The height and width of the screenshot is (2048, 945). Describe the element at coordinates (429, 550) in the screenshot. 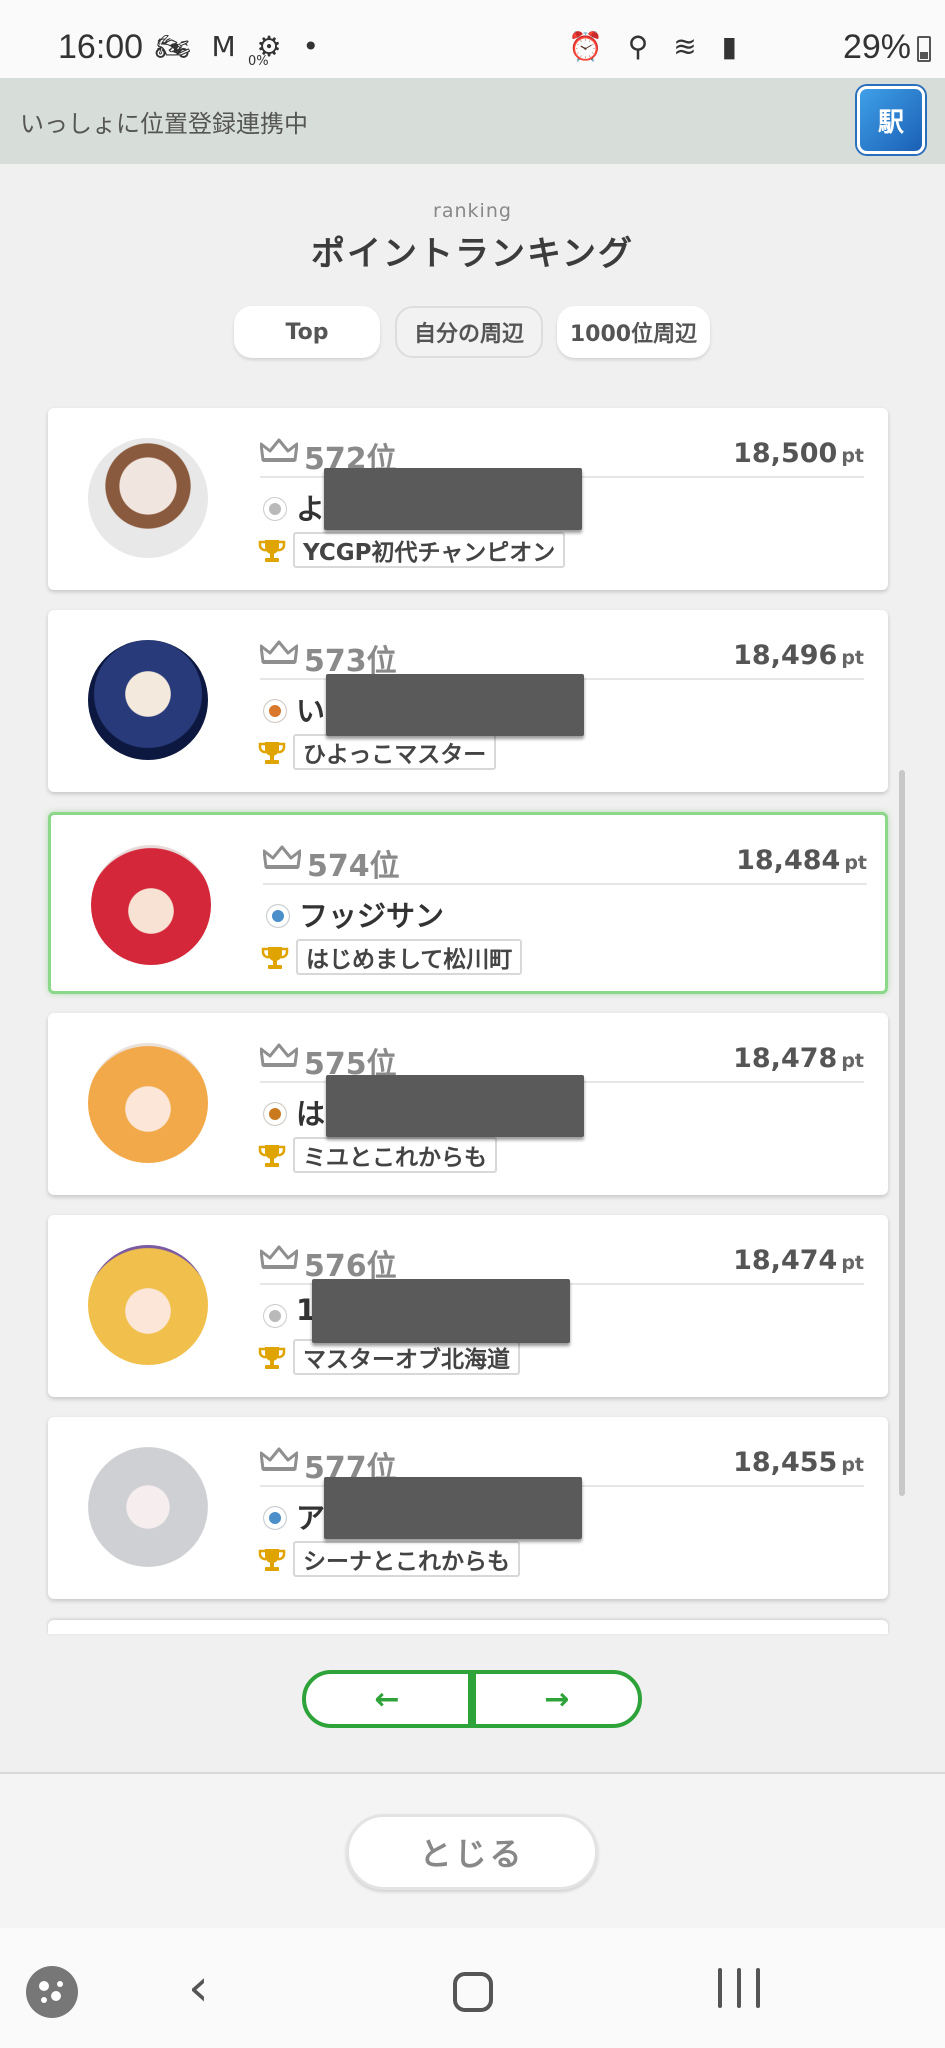

I see `player-title: YCGP初代チャンピオン` at that location.